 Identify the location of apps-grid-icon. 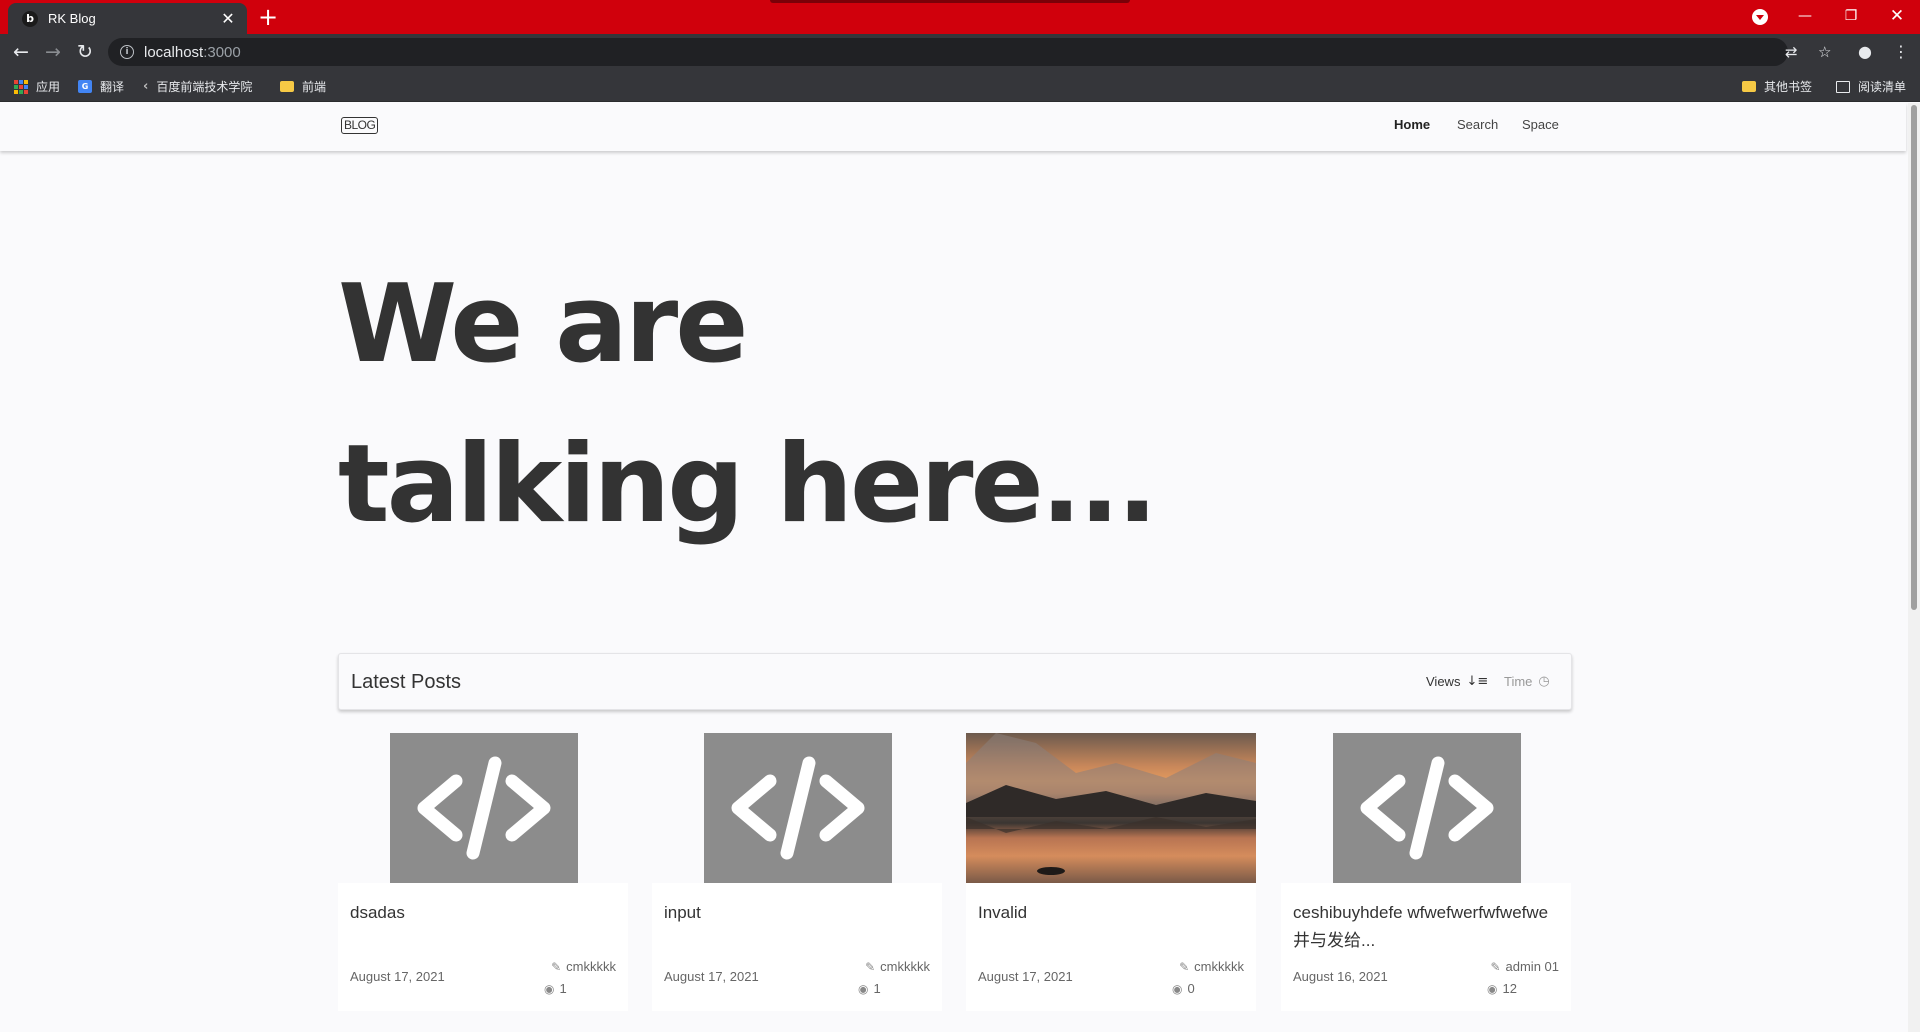
(21, 86).